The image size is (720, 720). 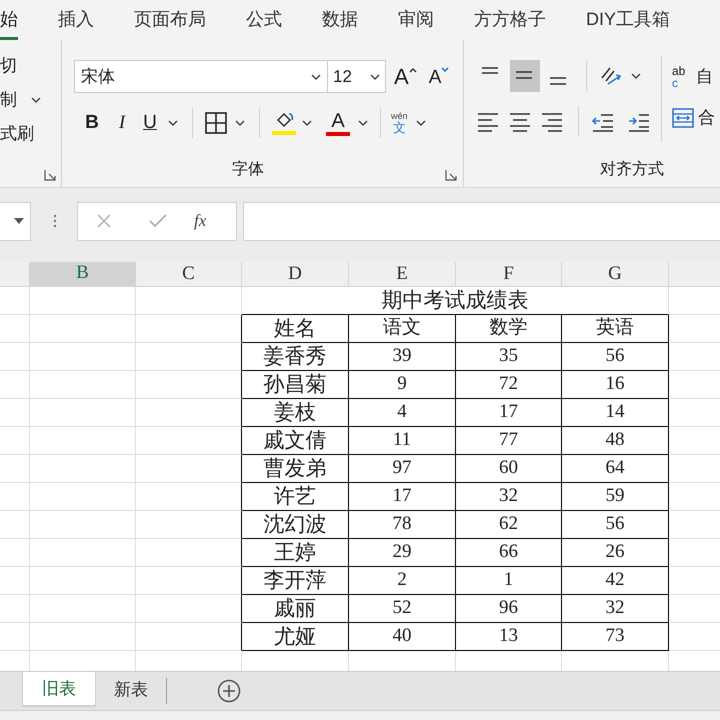 What do you see at coordinates (170, 20) in the screenshot?
I see `ribbon-tab: 页面布局` at bounding box center [170, 20].